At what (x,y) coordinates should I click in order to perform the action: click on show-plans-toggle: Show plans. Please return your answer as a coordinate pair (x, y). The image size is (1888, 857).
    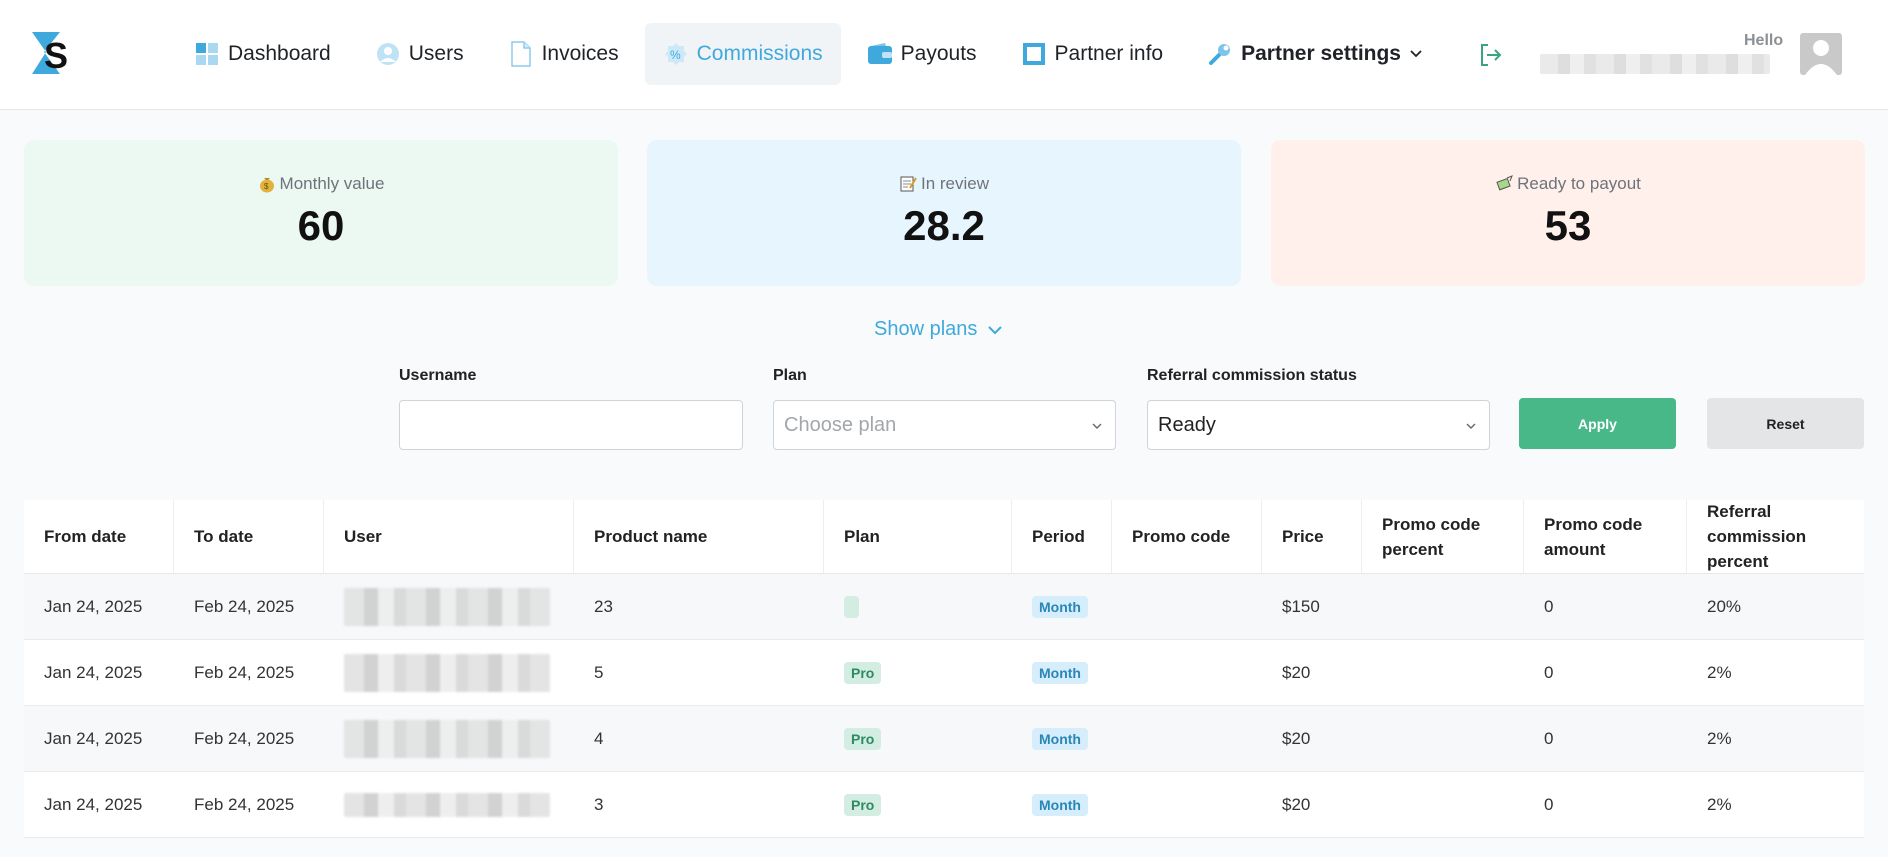
    Looking at the image, I should click on (938, 329).